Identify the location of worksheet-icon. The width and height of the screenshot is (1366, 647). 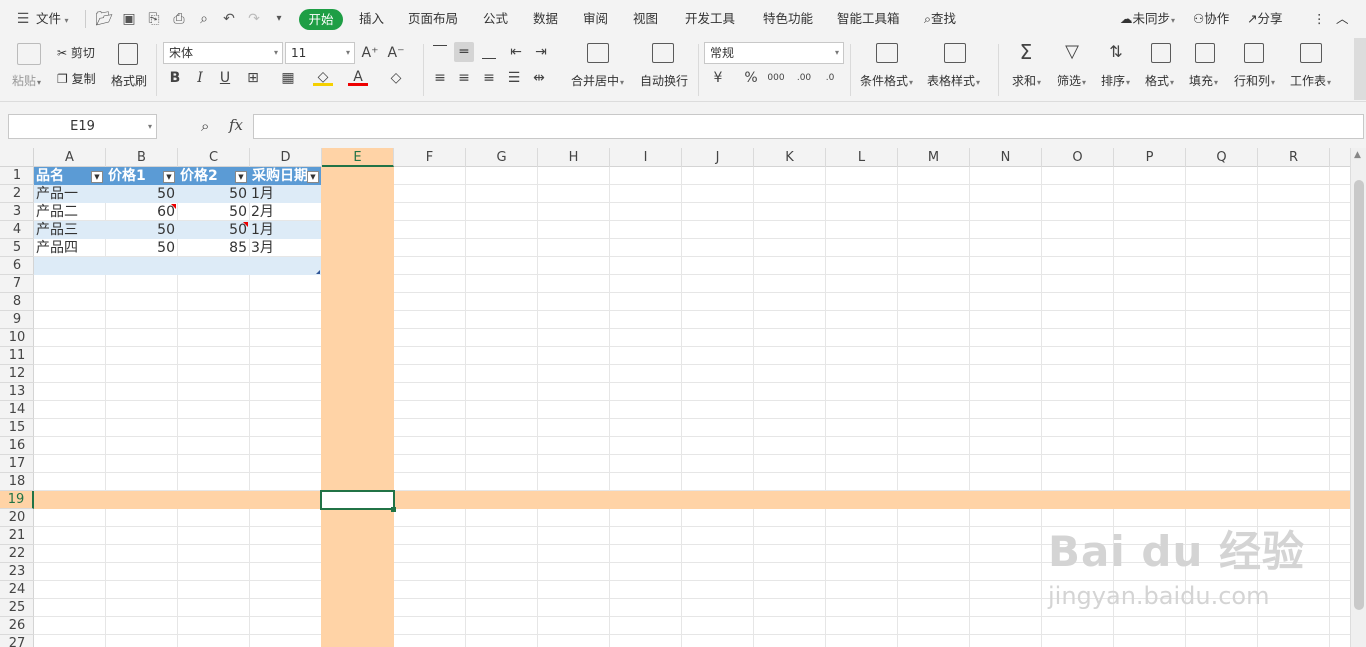
(1311, 53).